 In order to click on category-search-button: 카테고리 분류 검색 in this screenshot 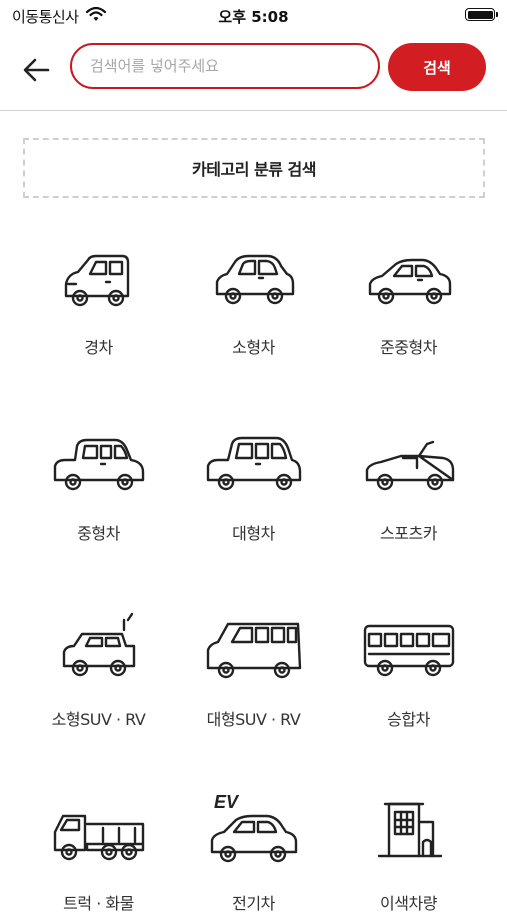, I will do `click(254, 168)`.